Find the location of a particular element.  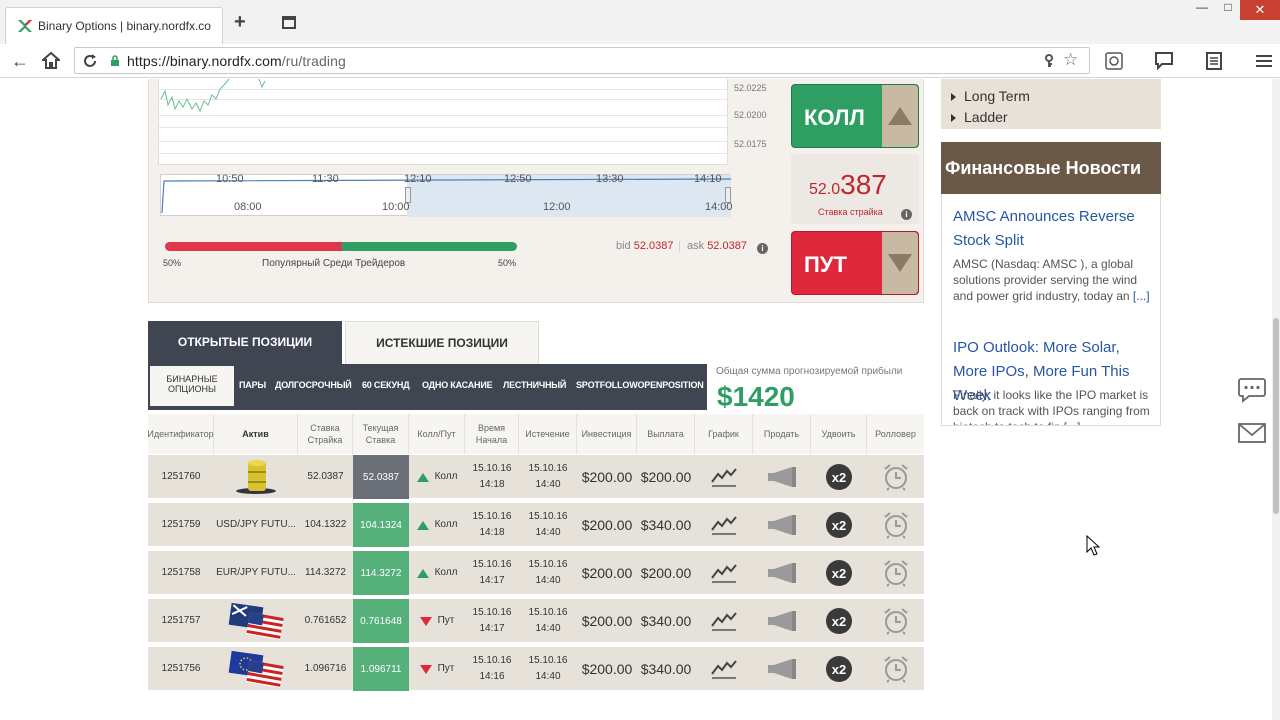

filter-ladder: ЛЕСТНИЧНЫЙ is located at coordinates (534, 385).